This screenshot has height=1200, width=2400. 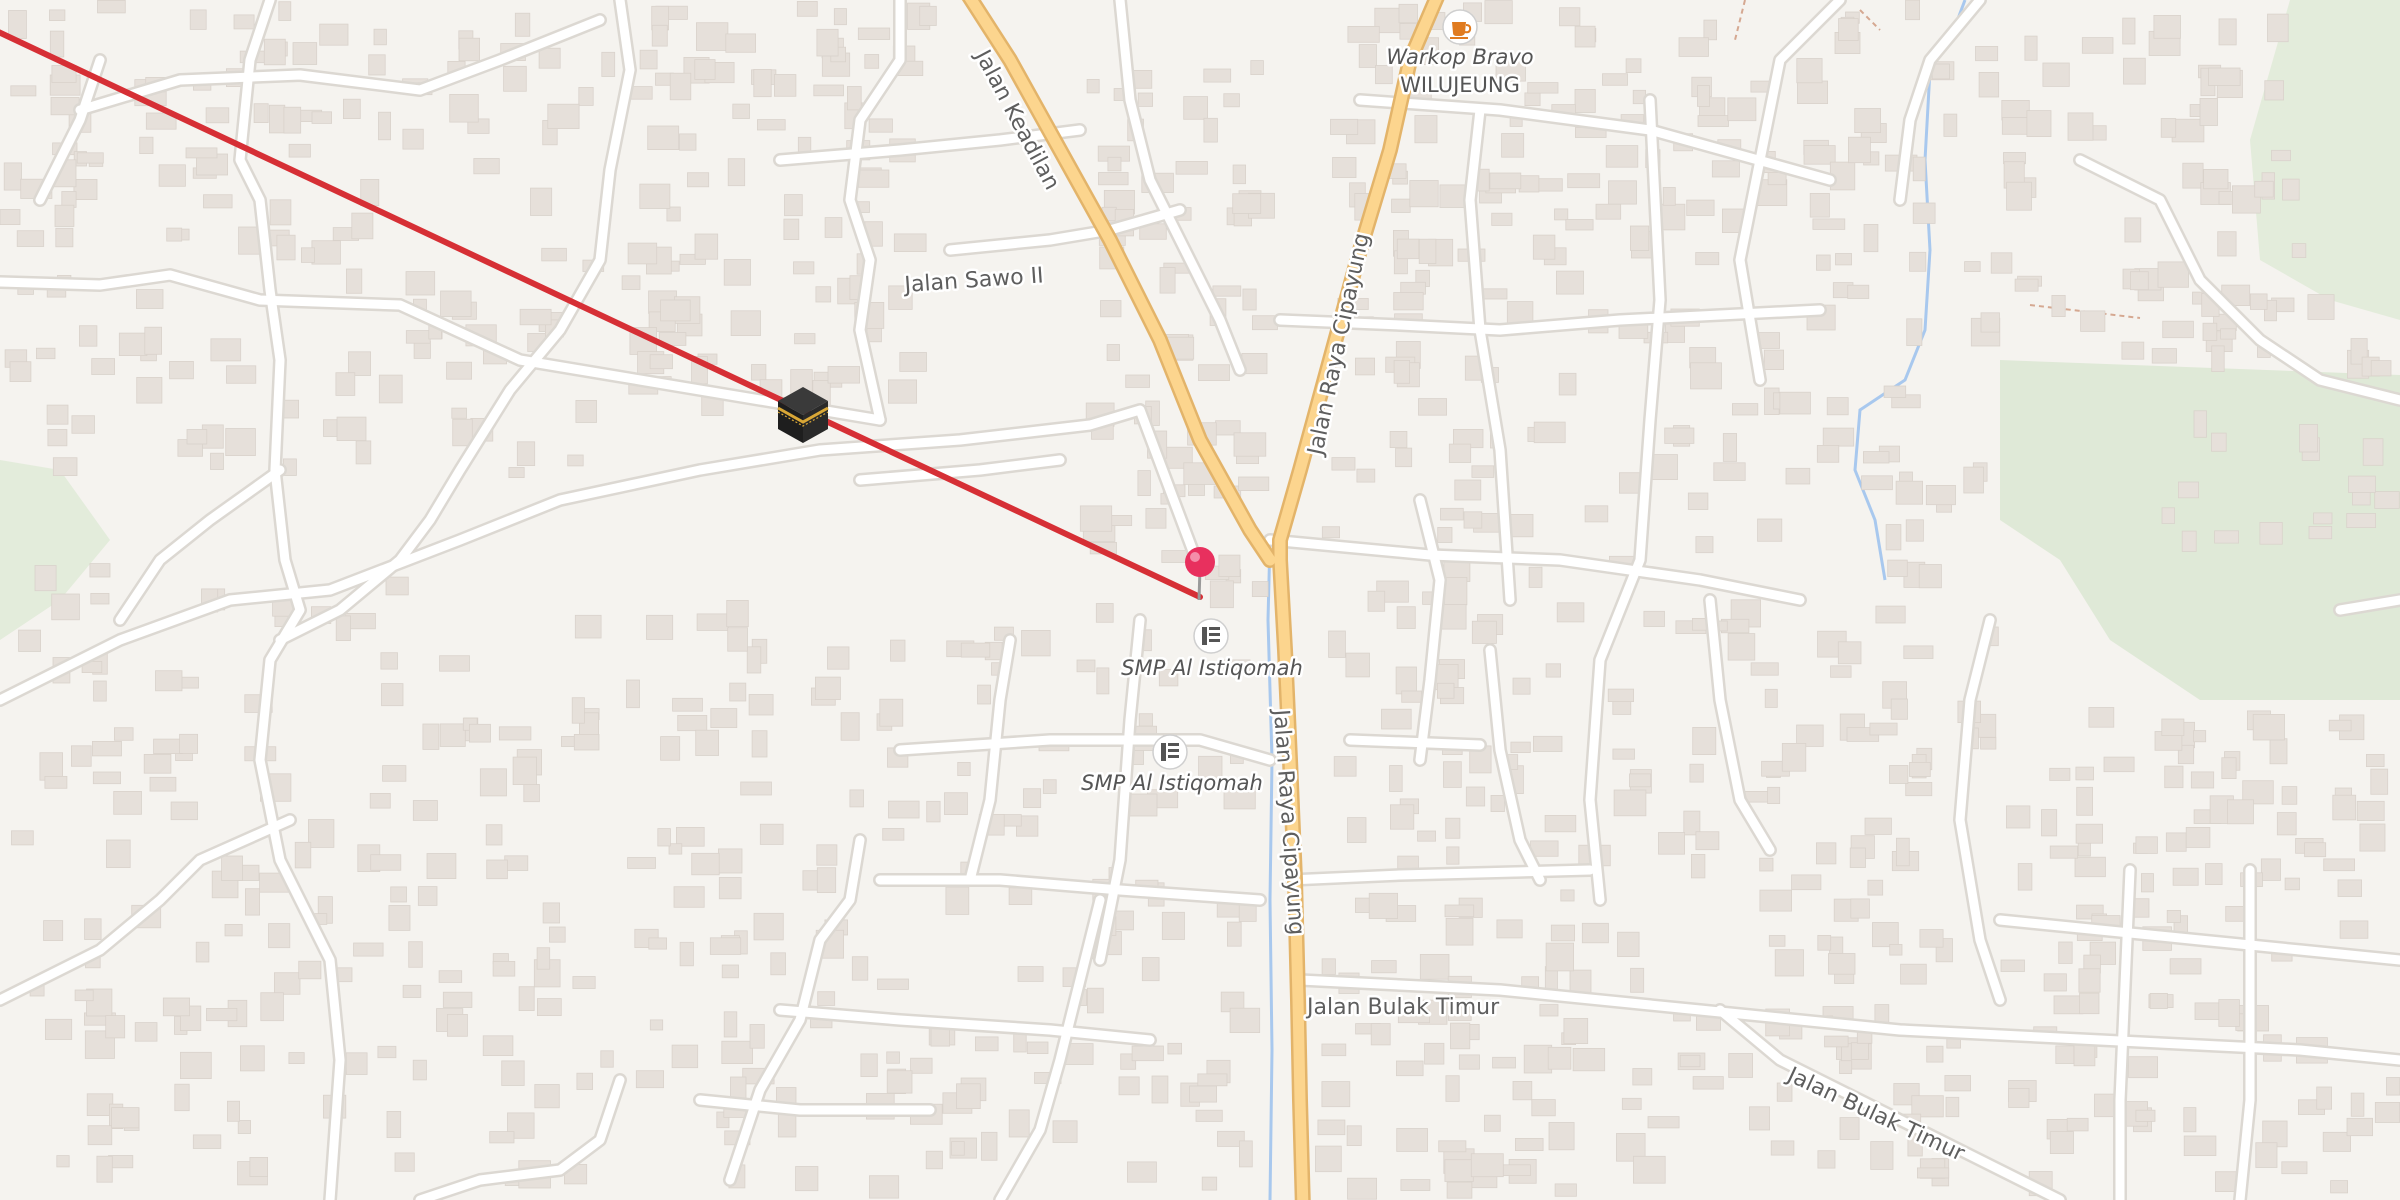 What do you see at coordinates (1460, 27) in the screenshot?
I see `coffee-cup-icon` at bounding box center [1460, 27].